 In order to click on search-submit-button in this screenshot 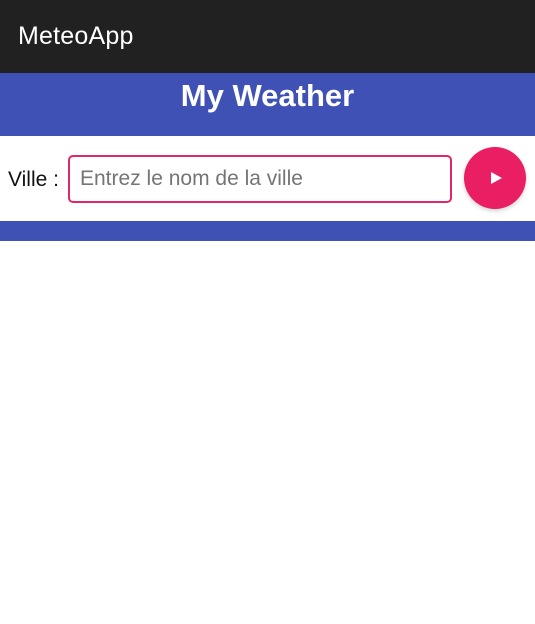, I will do `click(495, 178)`.